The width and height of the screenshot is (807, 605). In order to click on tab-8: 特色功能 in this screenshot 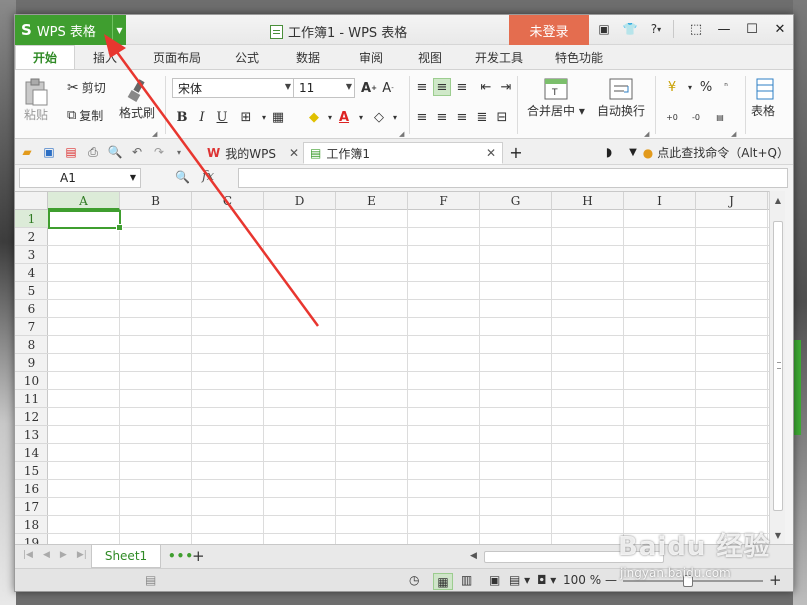, I will do `click(579, 57)`.